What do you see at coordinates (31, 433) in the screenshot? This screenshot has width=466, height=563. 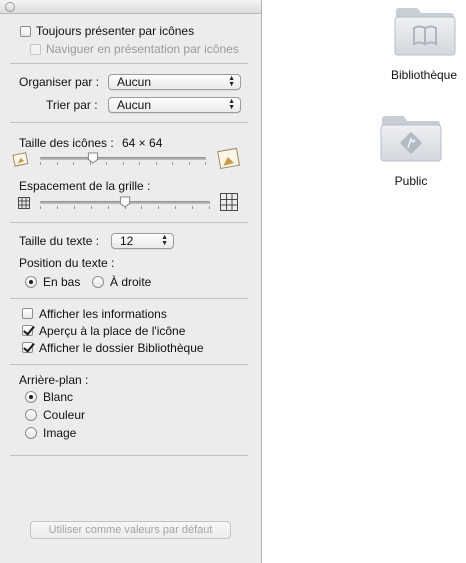 I see `background-image-radio` at bounding box center [31, 433].